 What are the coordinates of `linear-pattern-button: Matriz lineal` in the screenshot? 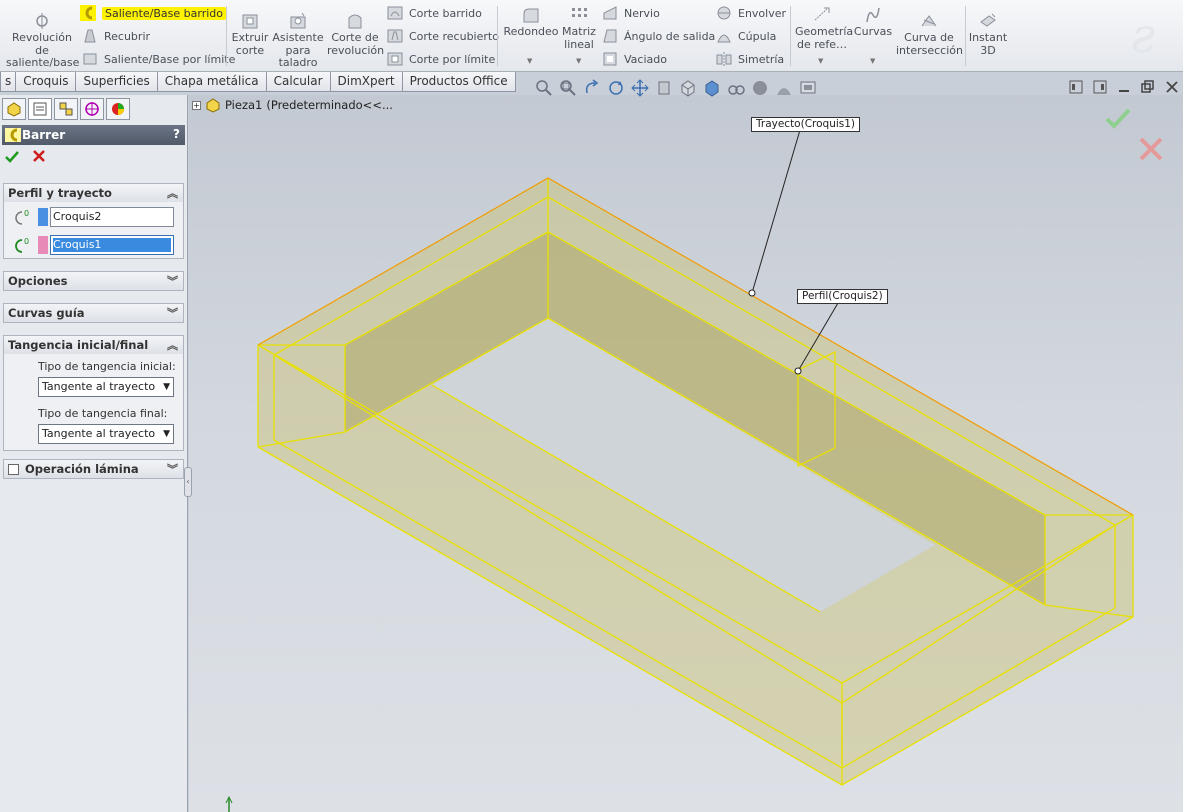 It's located at (579, 28).